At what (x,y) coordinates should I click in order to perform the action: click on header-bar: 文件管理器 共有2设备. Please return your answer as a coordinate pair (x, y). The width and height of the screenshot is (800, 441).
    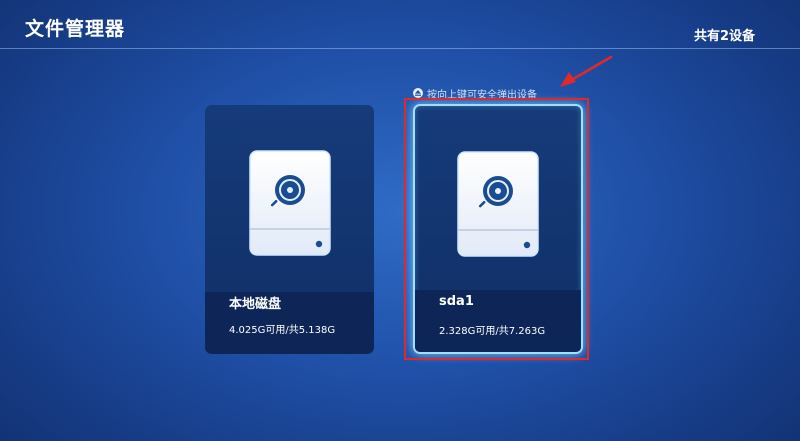
    Looking at the image, I should click on (400, 25).